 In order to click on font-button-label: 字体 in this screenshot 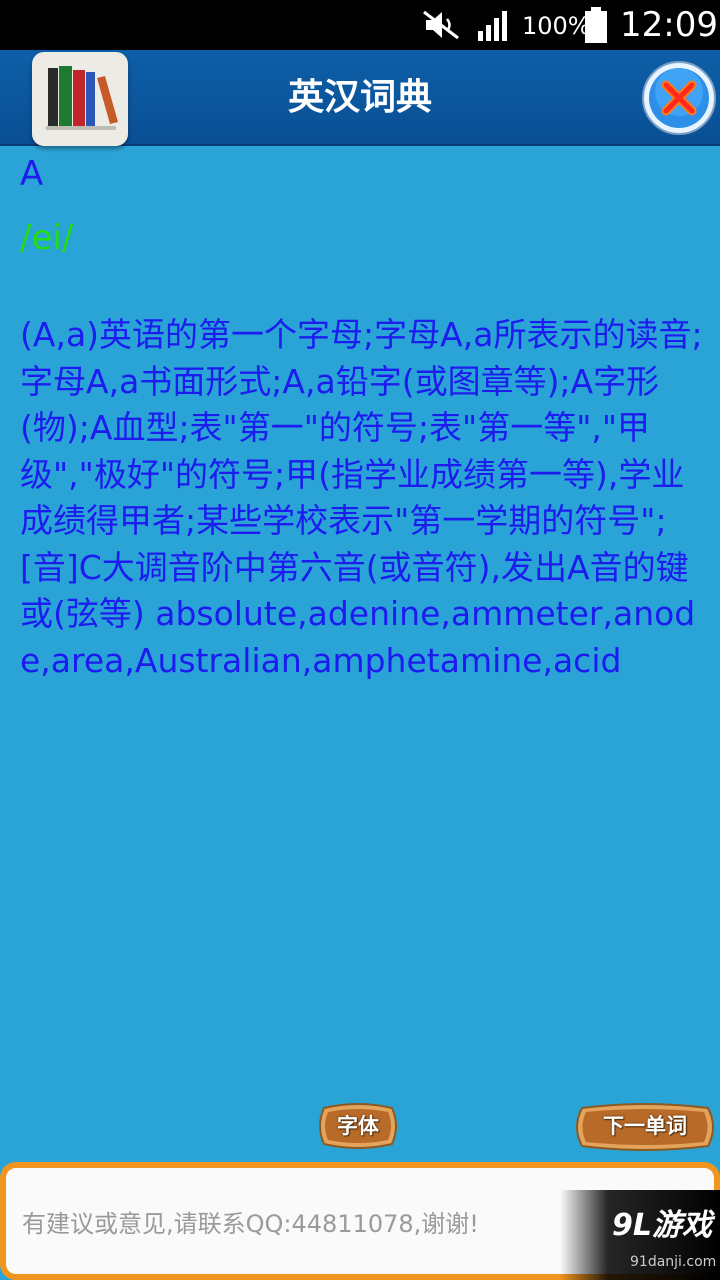, I will do `click(358, 1126)`.